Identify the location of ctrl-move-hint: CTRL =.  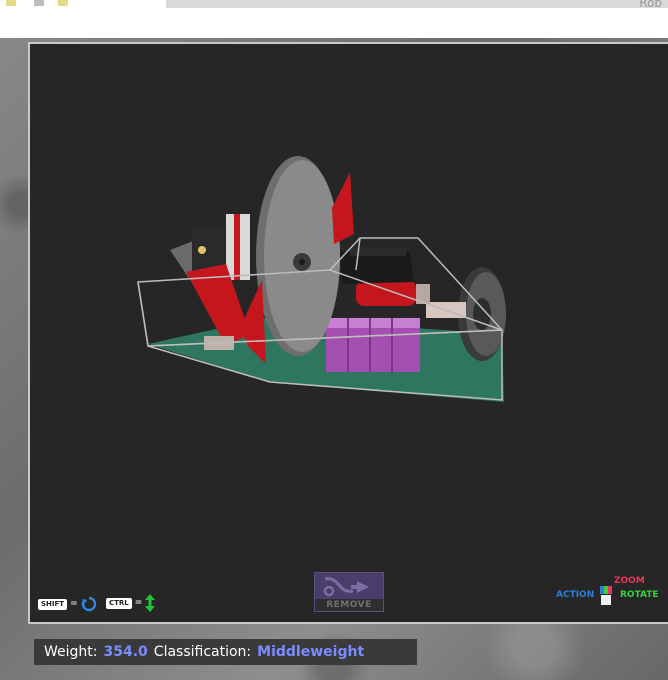
(131, 603).